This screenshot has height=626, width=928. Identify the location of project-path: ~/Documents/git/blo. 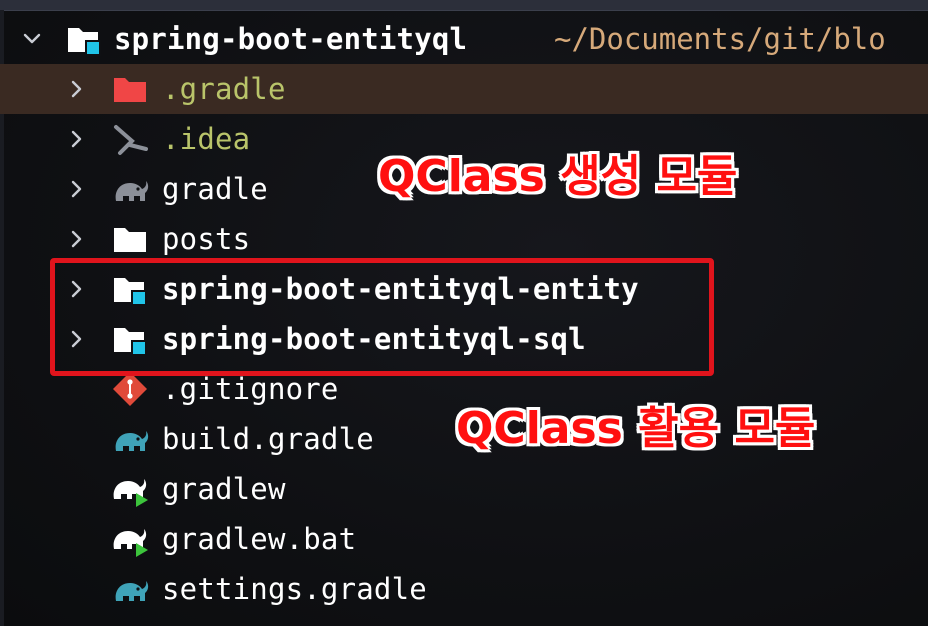
(720, 39).